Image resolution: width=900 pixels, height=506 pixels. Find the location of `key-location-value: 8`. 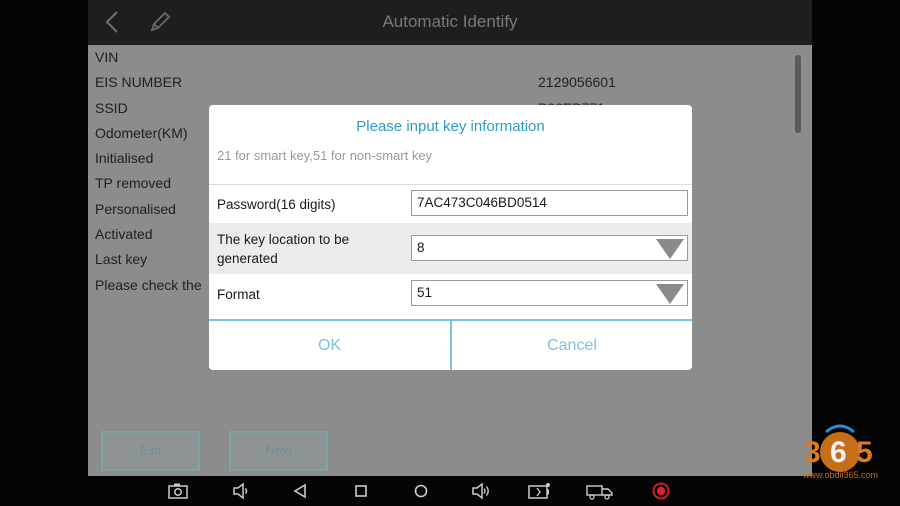

key-location-value: 8 is located at coordinates (421, 247).